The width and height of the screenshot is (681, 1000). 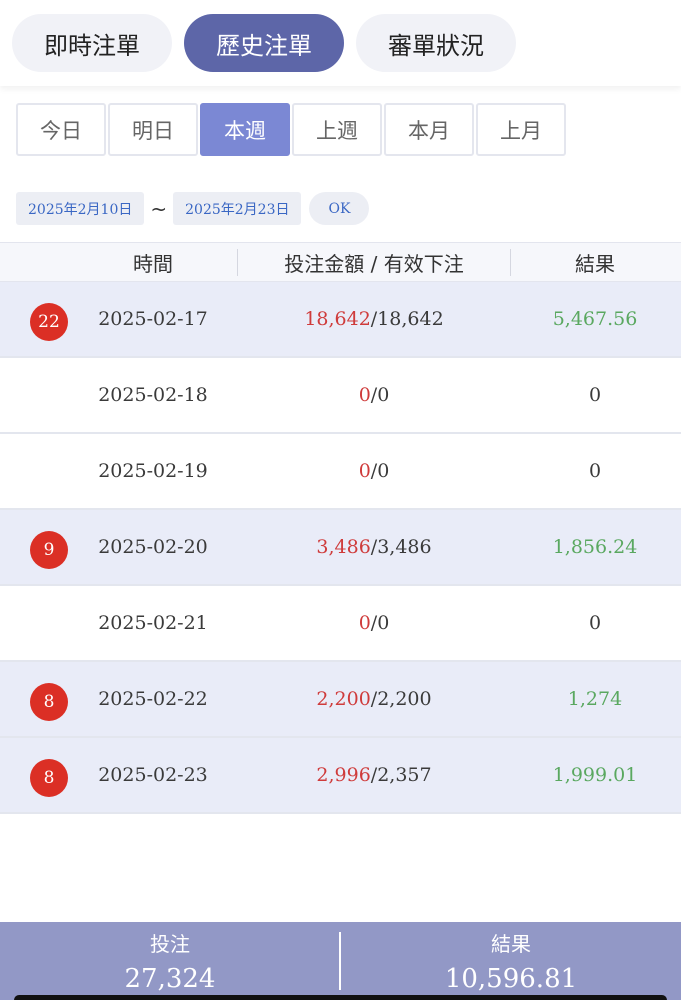 I want to click on summary-bet-label: 投注, so click(x=170, y=944).